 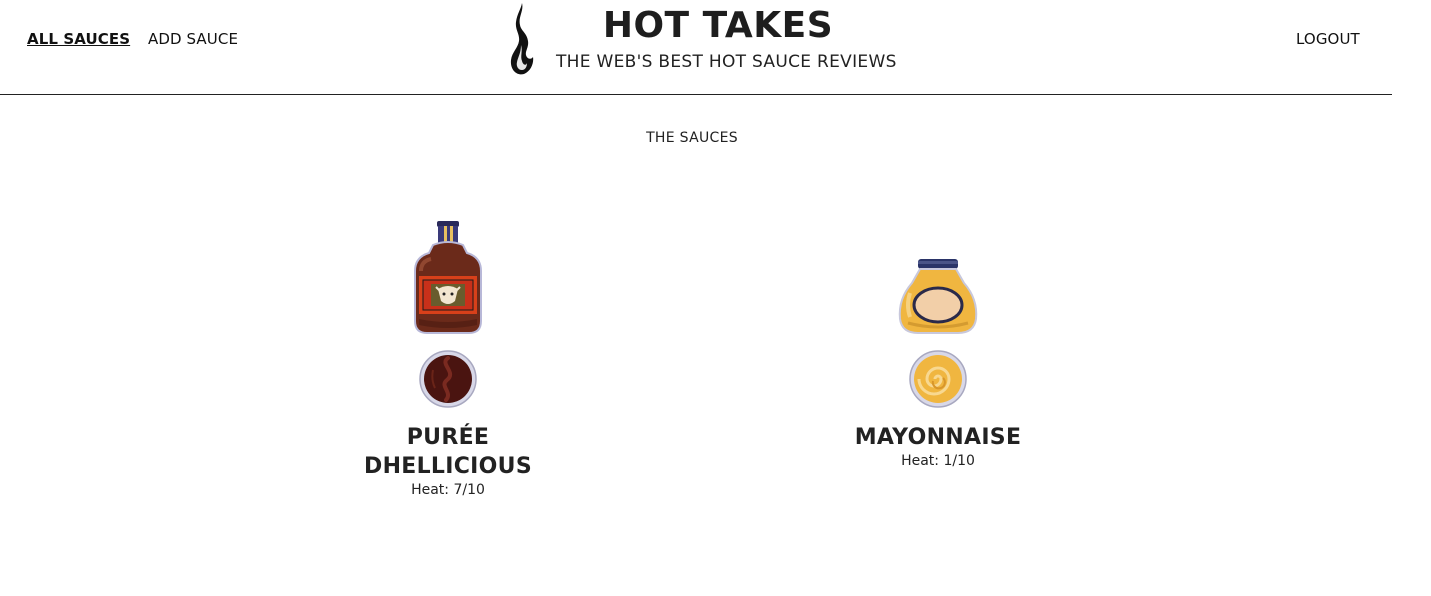 I want to click on site-subtitle: THE WEB'S BEST HOT SAUCE REVIEWS, so click(x=726, y=62).